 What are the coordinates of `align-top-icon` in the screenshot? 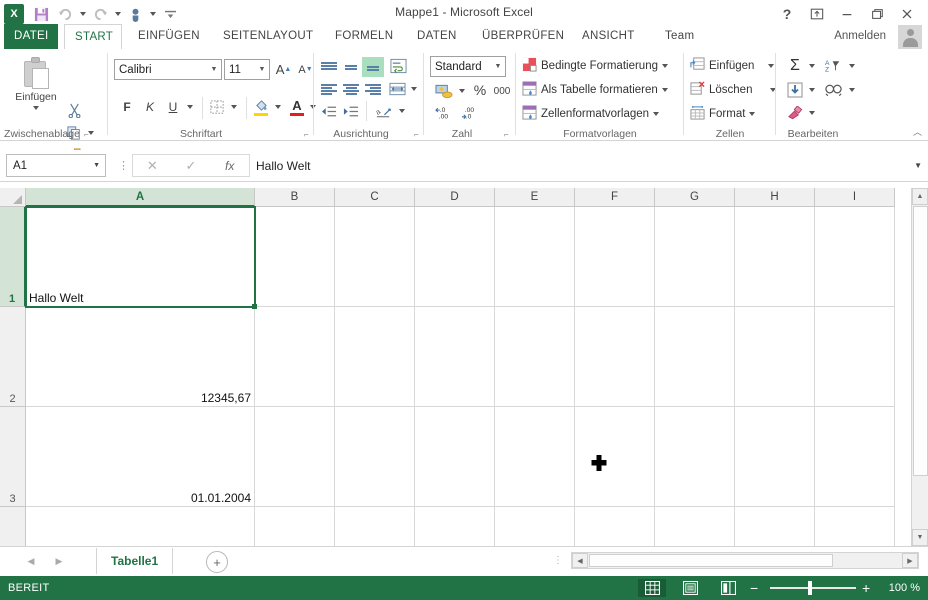 It's located at (329, 67).